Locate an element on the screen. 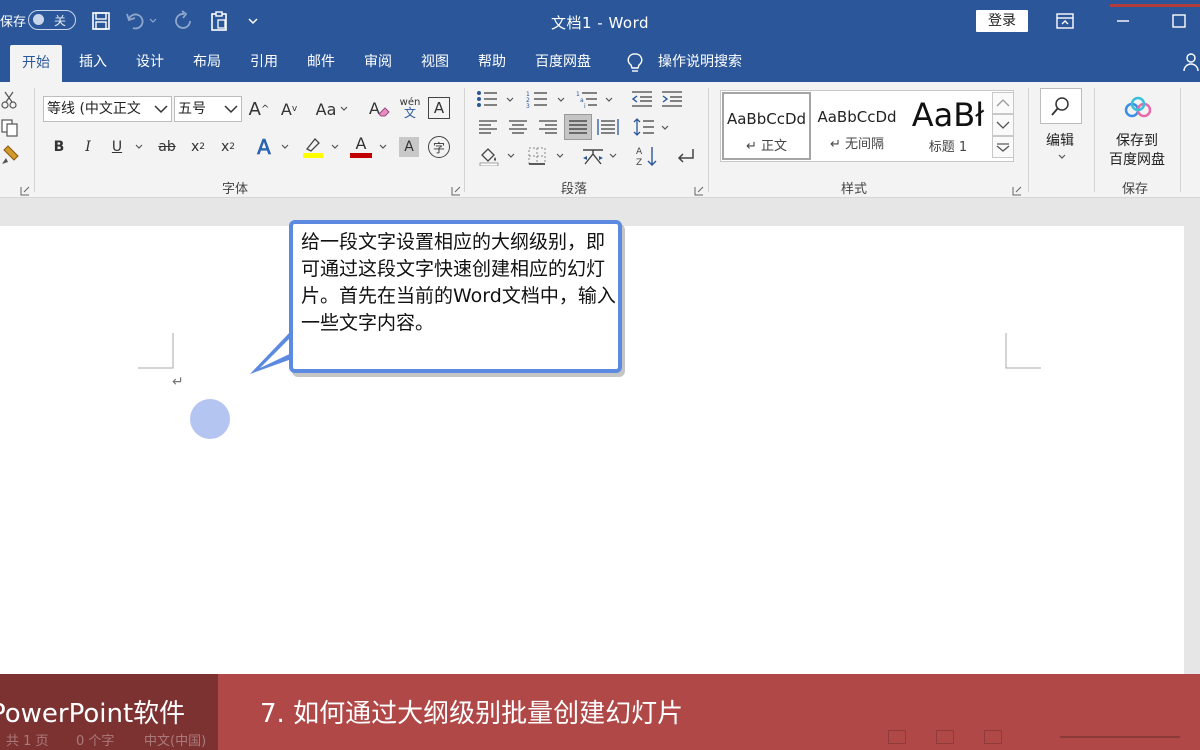 Image resolution: width=1200 pixels, height=750 pixels. style-normal-name: ↵ 正文 is located at coordinates (766, 146).